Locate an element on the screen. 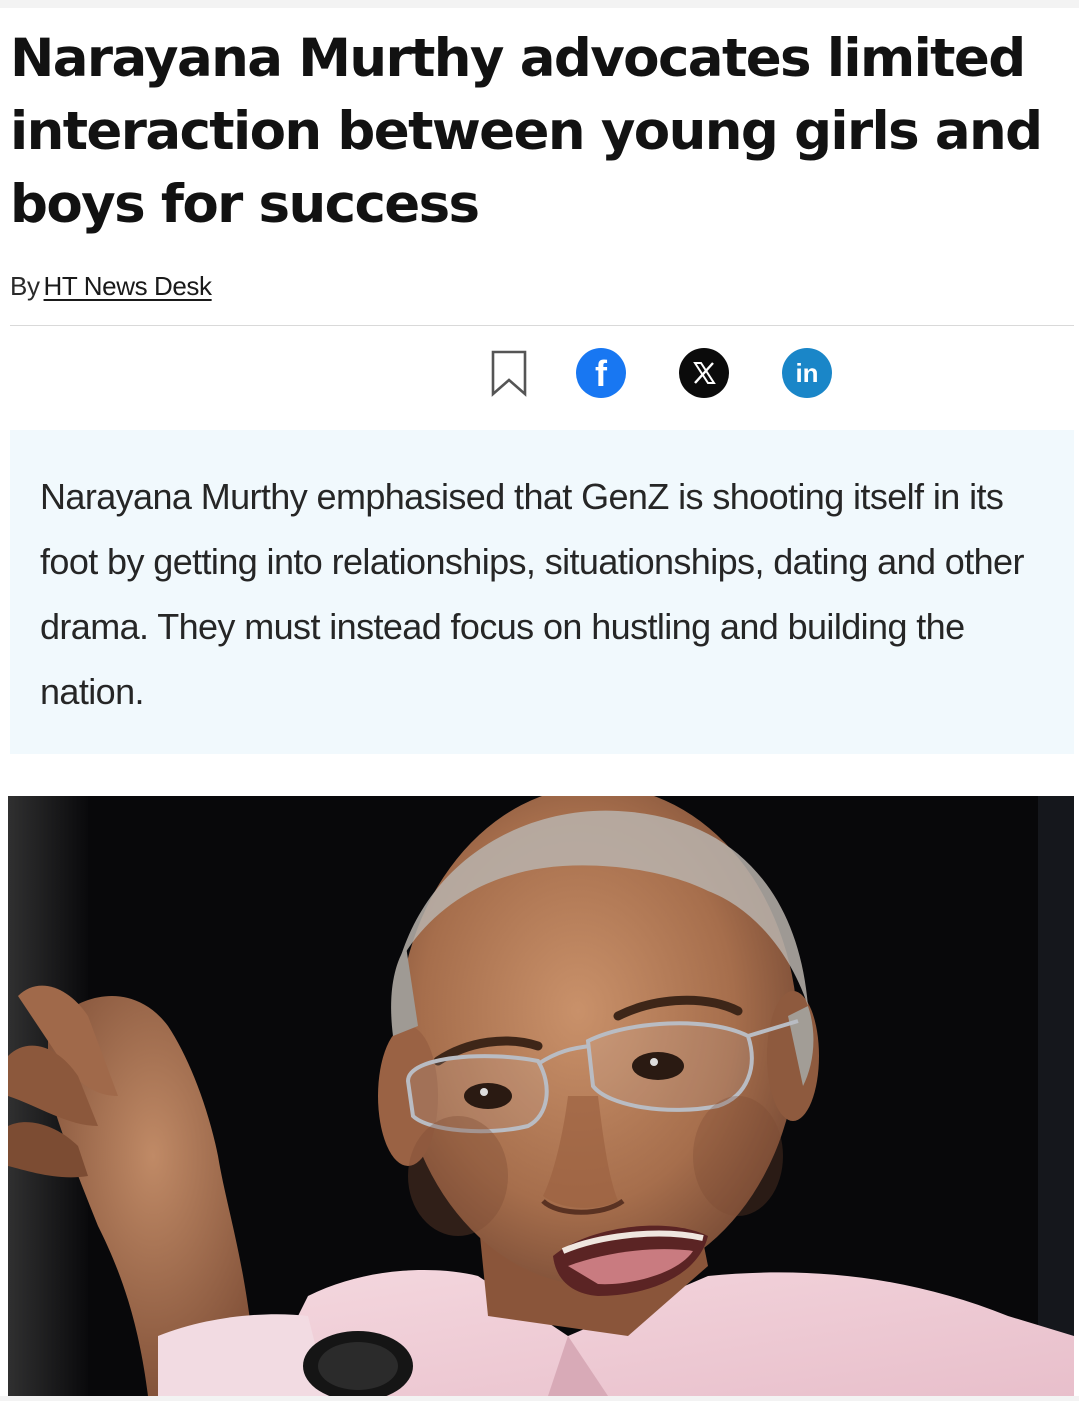  author-link: HT News Desk is located at coordinates (128, 286).